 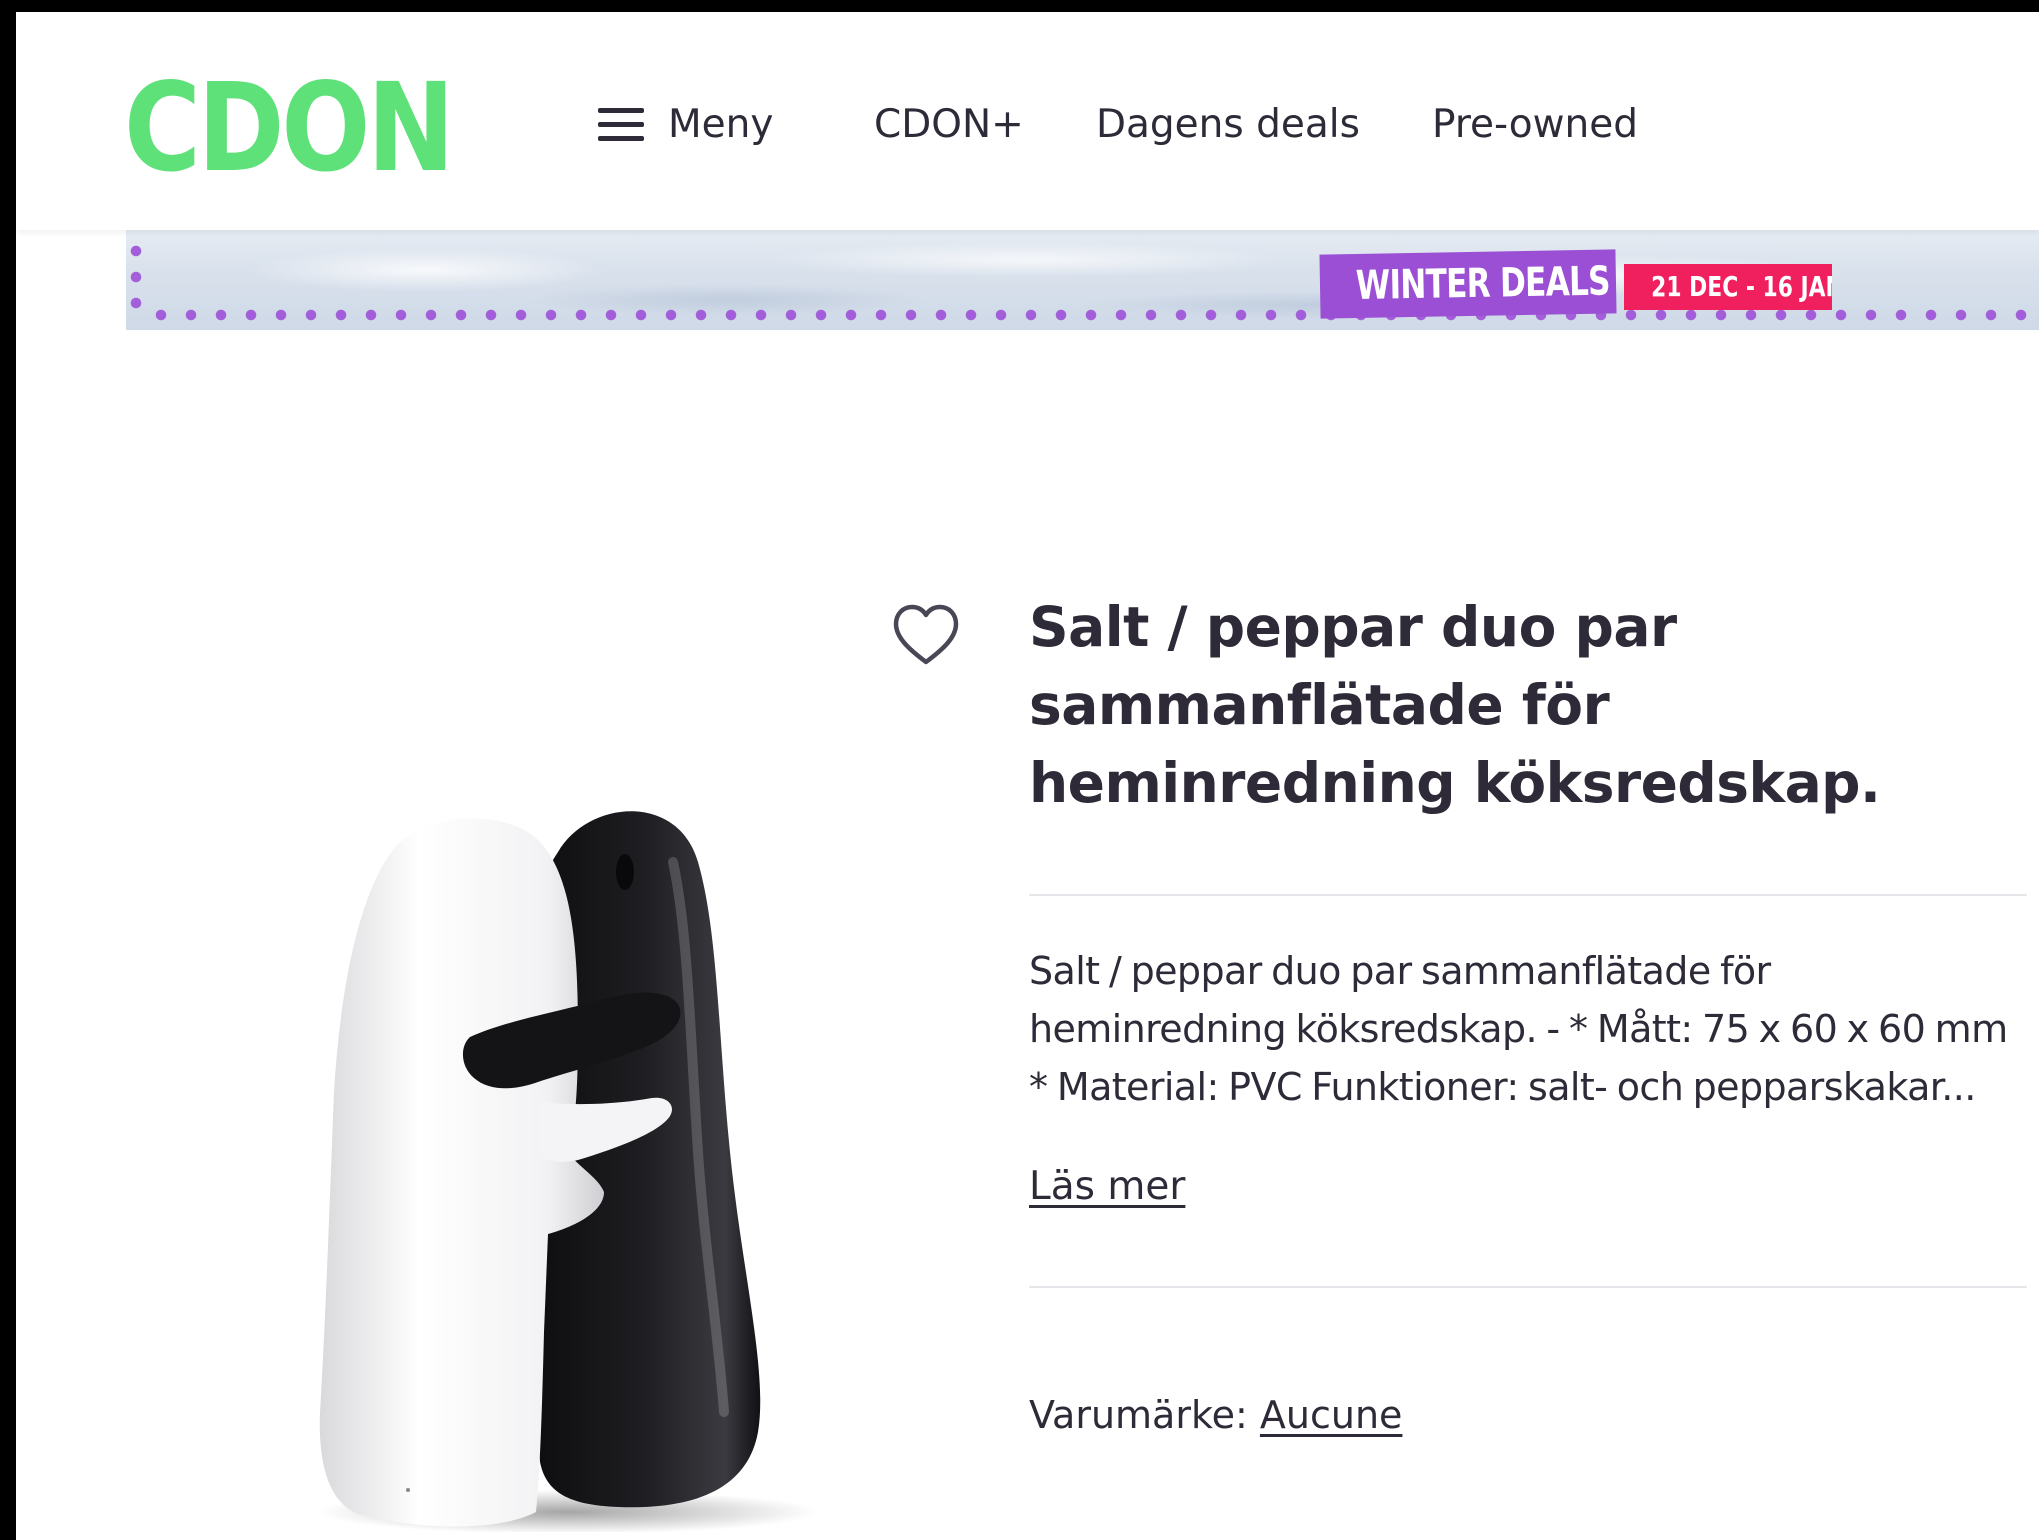 I want to click on brand-label: Varumärke:, so click(x=1138, y=1415).